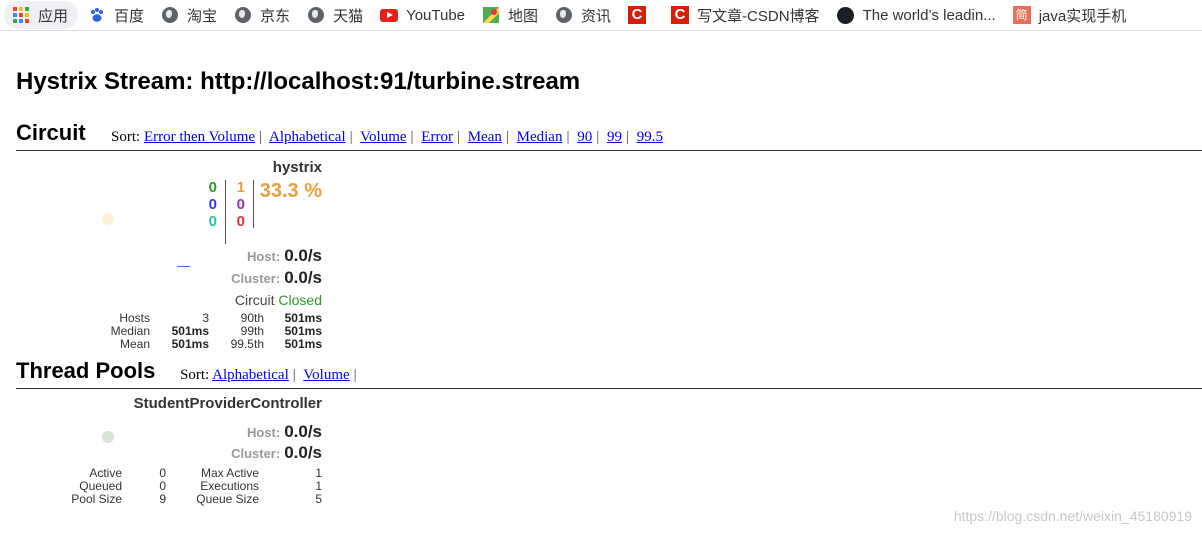  What do you see at coordinates (290, 191) in the screenshot?
I see `error-rate: 33.3 %` at bounding box center [290, 191].